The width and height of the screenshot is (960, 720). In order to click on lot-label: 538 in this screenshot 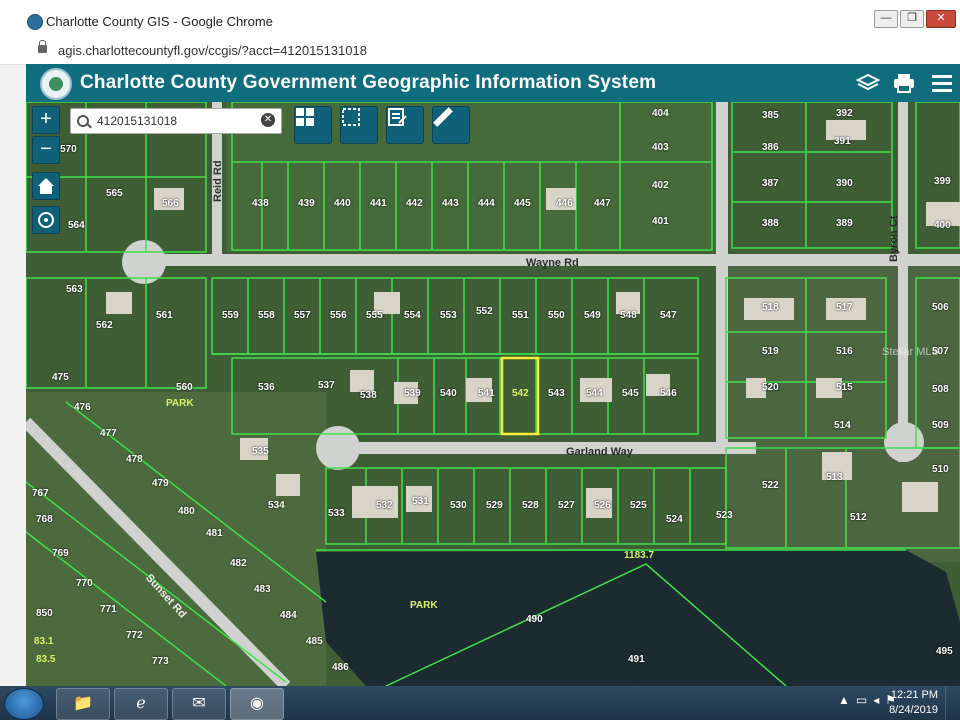, I will do `click(368, 395)`.